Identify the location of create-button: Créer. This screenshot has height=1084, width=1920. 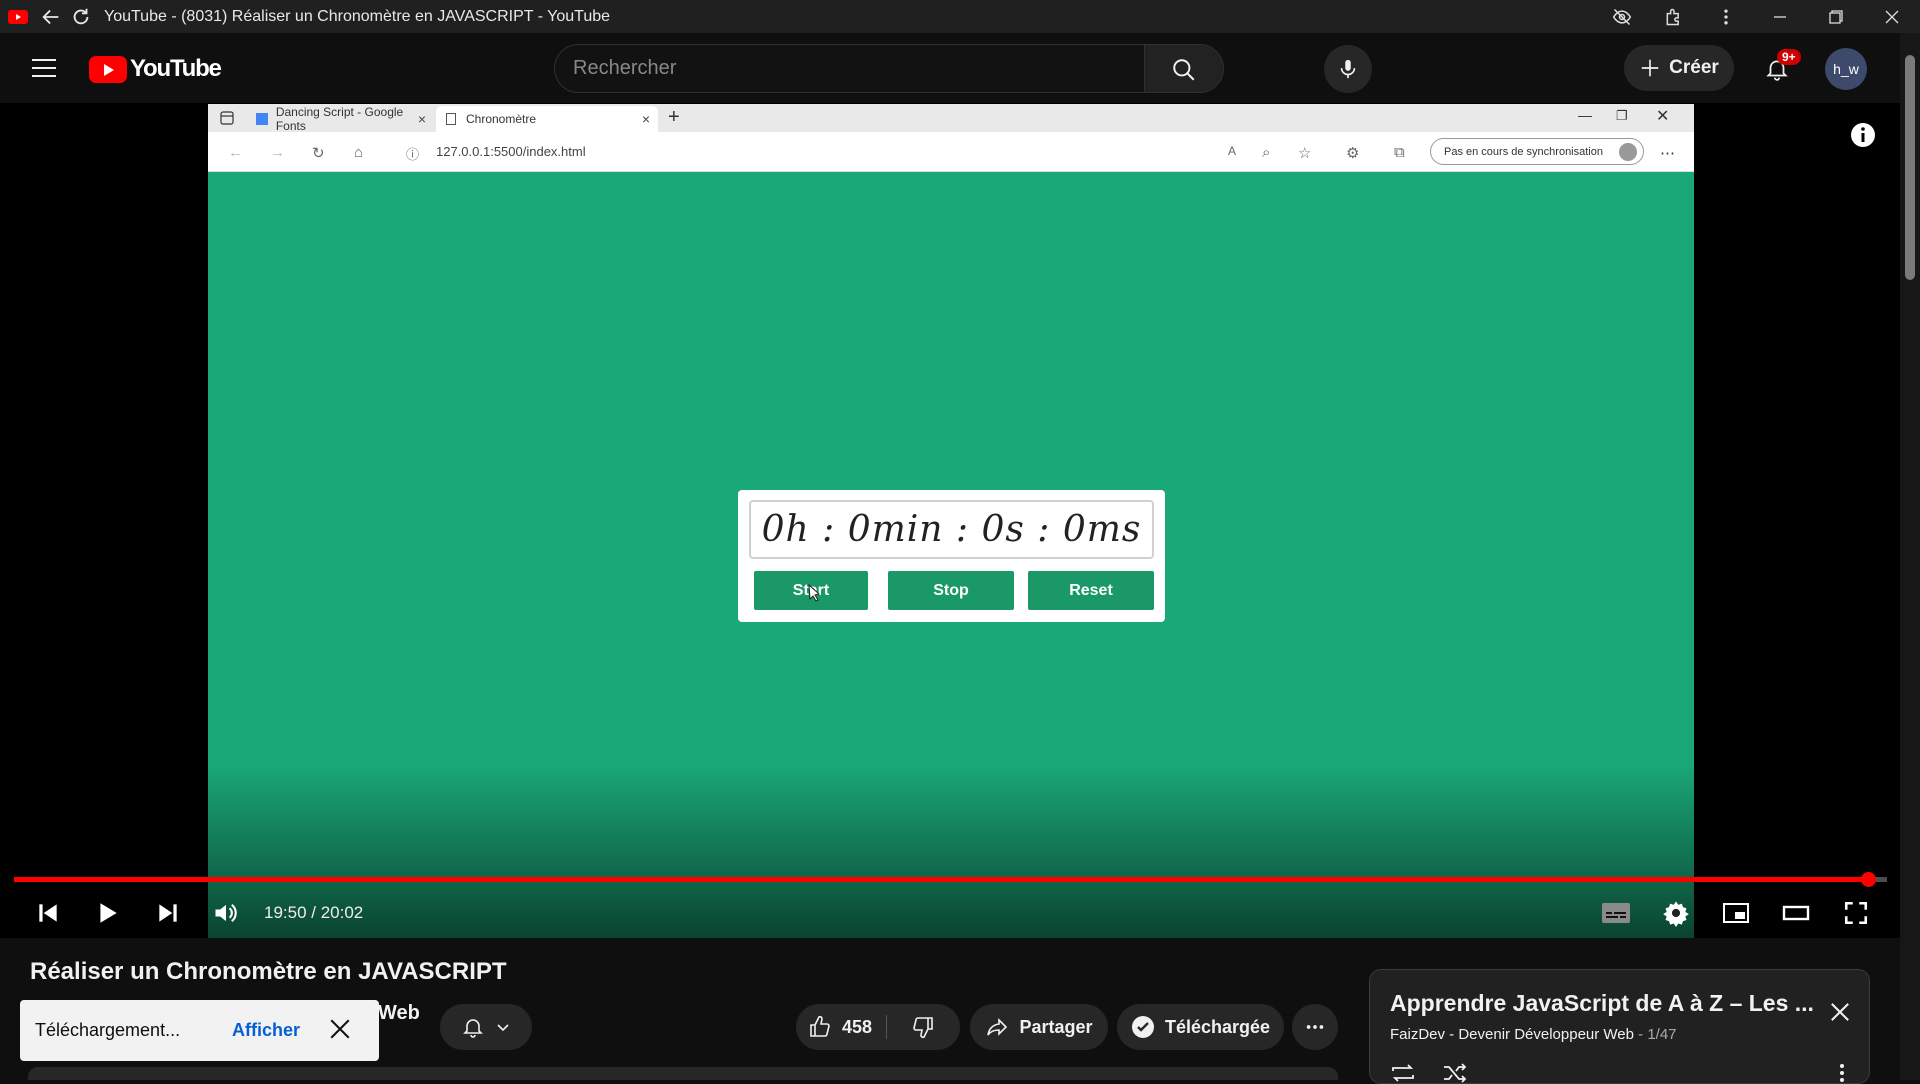
(1679, 68).